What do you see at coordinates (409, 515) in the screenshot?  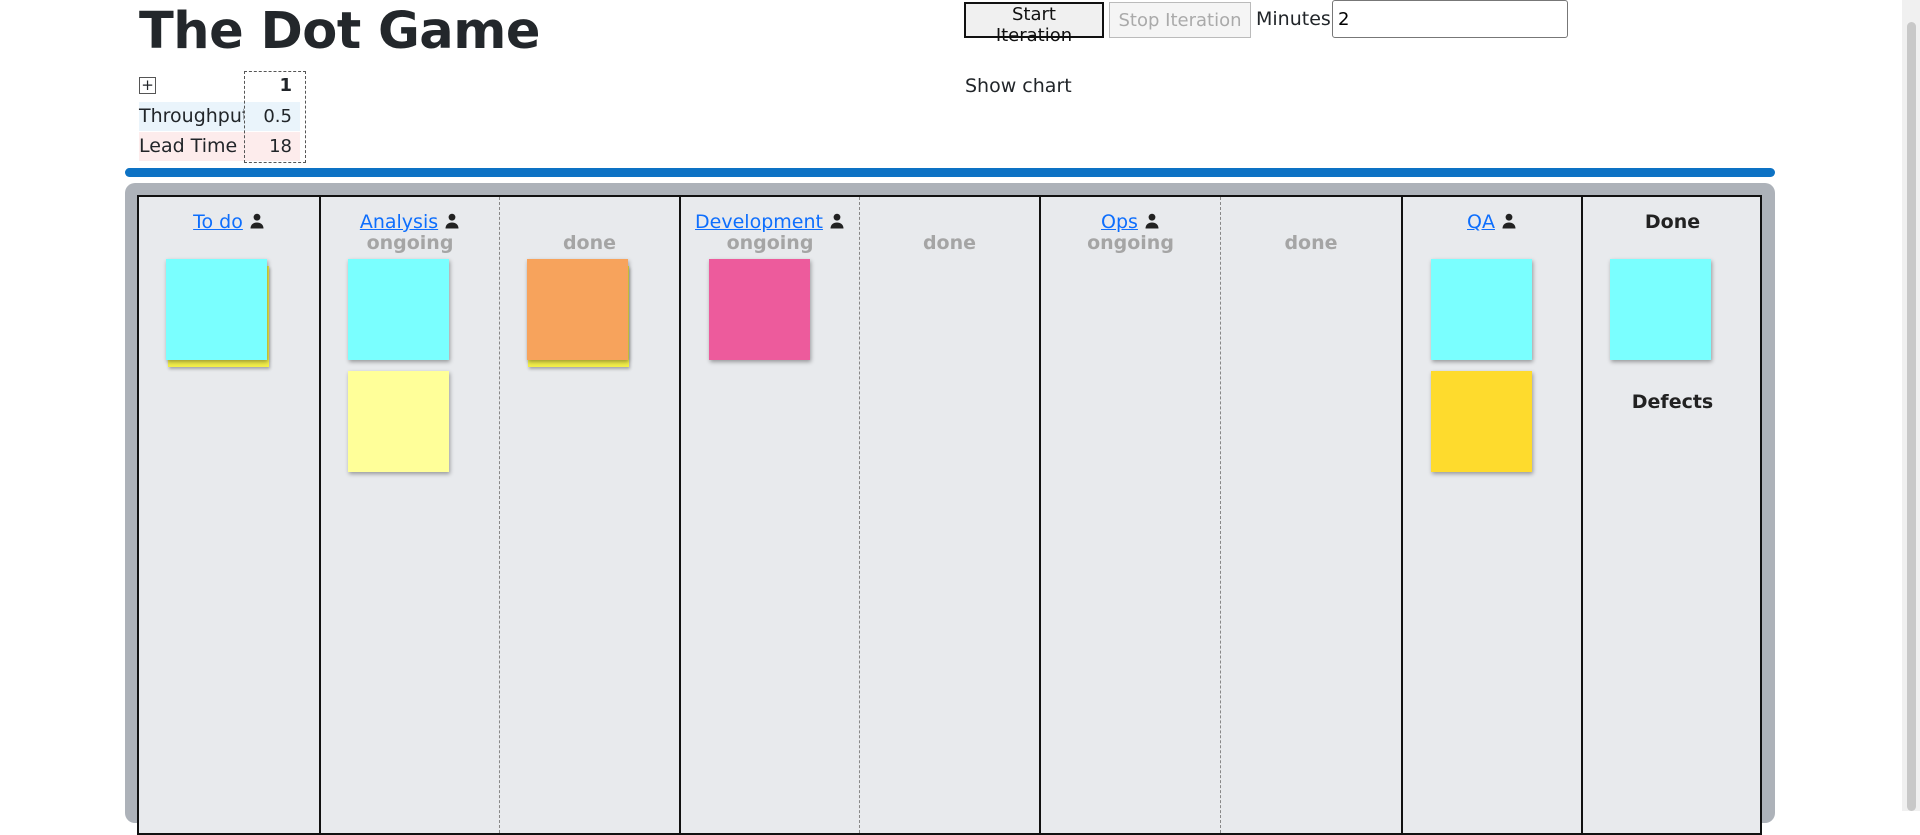 I see `column-analysis-ongoing: Analysis ongoing` at bounding box center [409, 515].